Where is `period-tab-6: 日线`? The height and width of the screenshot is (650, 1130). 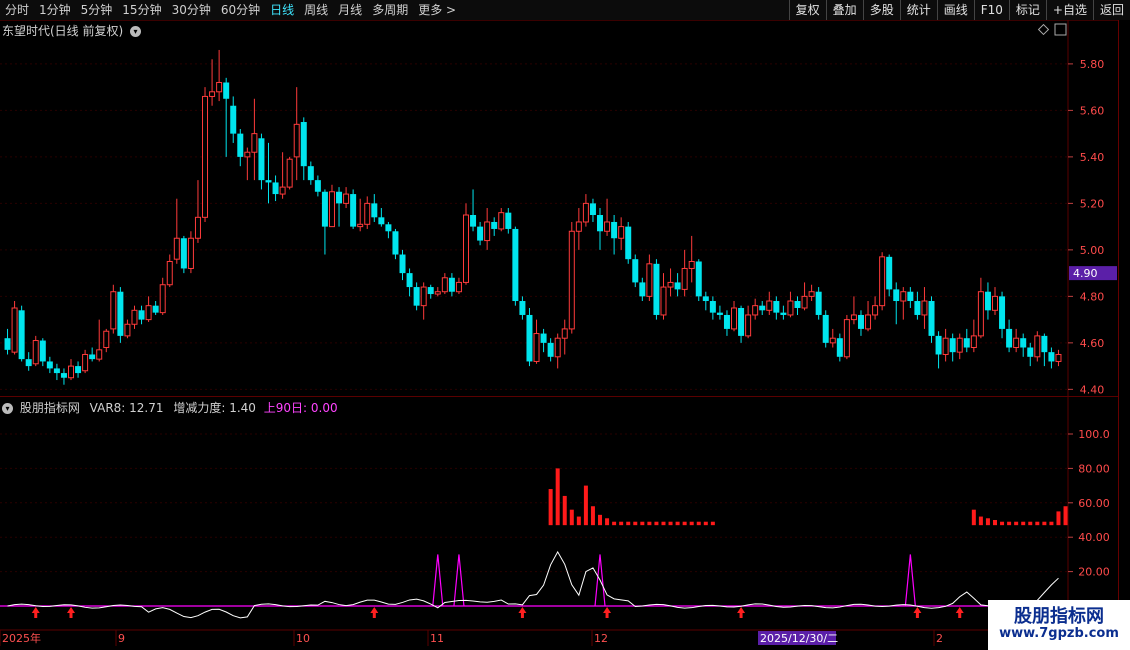 period-tab-6: 日线 is located at coordinates (282, 10).